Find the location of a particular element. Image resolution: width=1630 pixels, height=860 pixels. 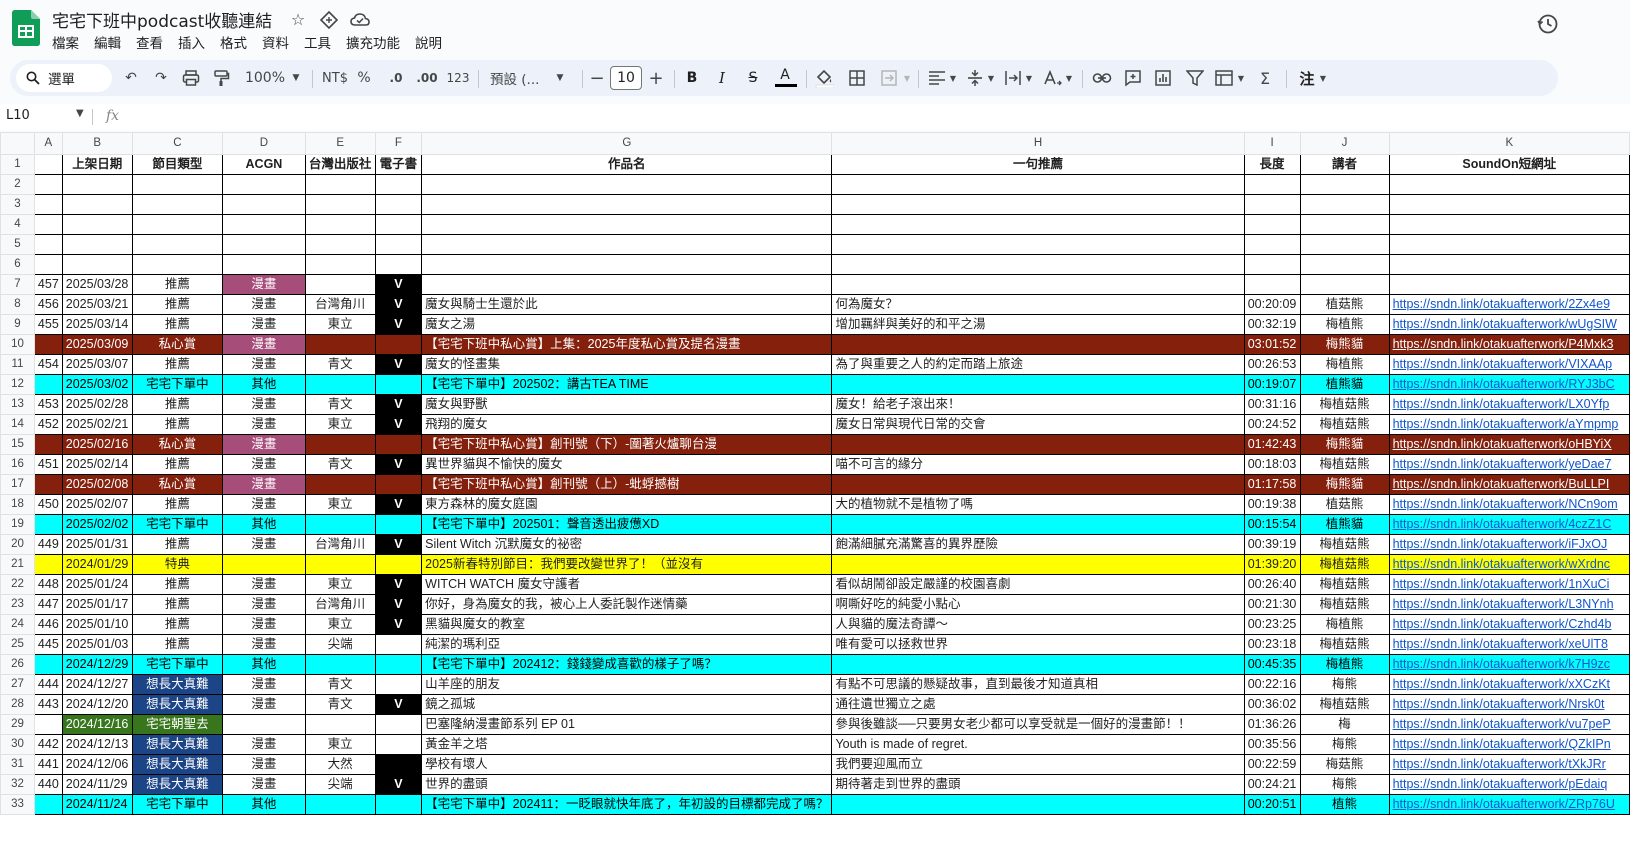

cell-type: 宅宅下單中 is located at coordinates (177, 524).